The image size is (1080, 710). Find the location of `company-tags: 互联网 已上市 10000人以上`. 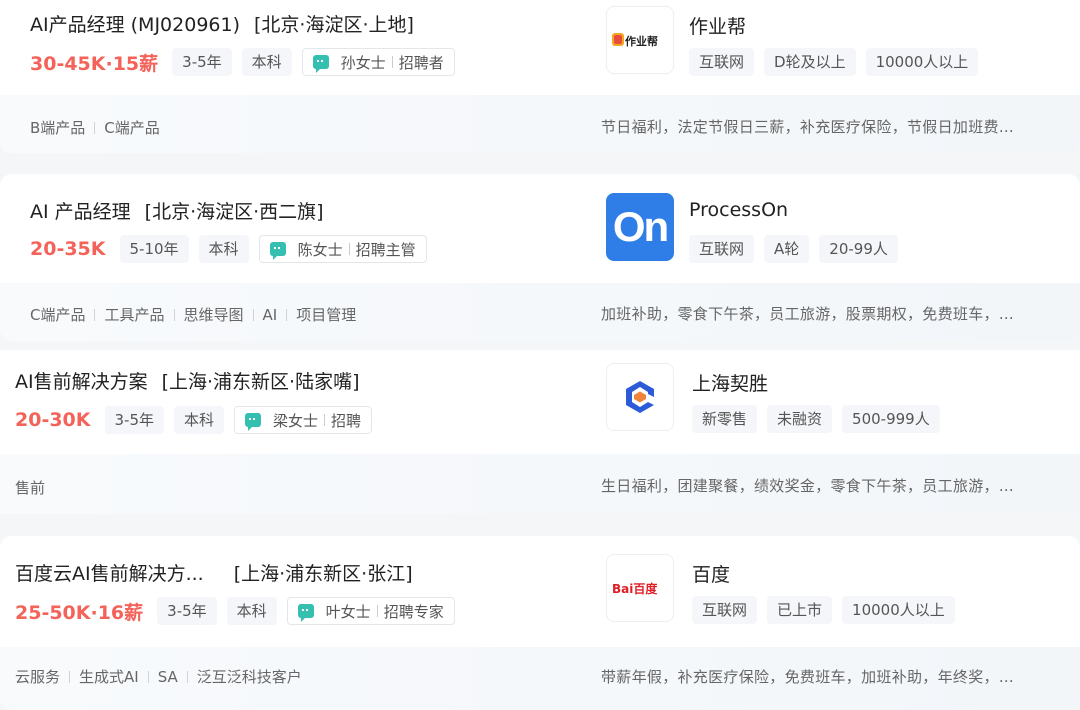

company-tags: 互联网 已上市 10000人以上 is located at coordinates (828, 610).